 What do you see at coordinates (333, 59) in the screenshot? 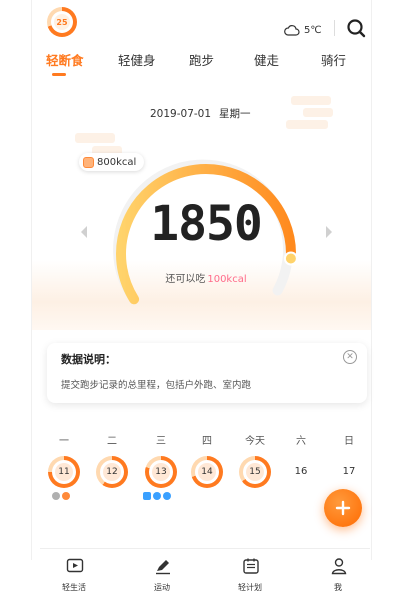
I see `tab-cycling: 骑行` at bounding box center [333, 59].